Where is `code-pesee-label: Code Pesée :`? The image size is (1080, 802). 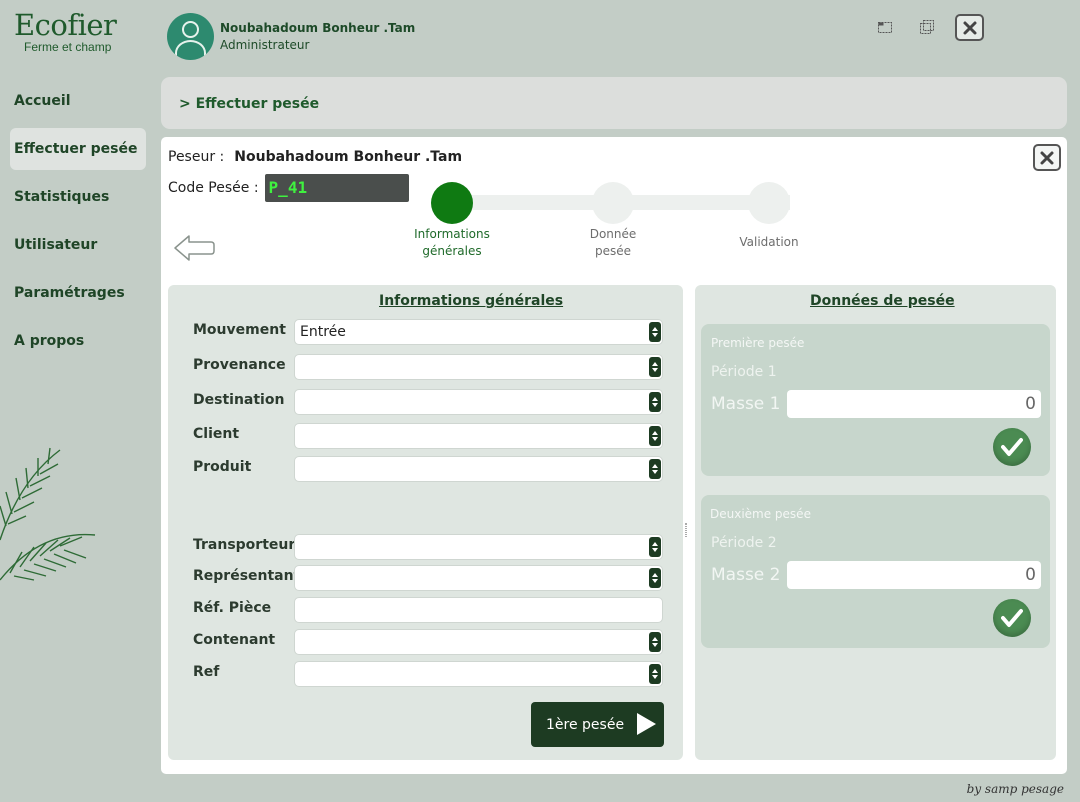 code-pesee-label: Code Pesée : is located at coordinates (213, 188).